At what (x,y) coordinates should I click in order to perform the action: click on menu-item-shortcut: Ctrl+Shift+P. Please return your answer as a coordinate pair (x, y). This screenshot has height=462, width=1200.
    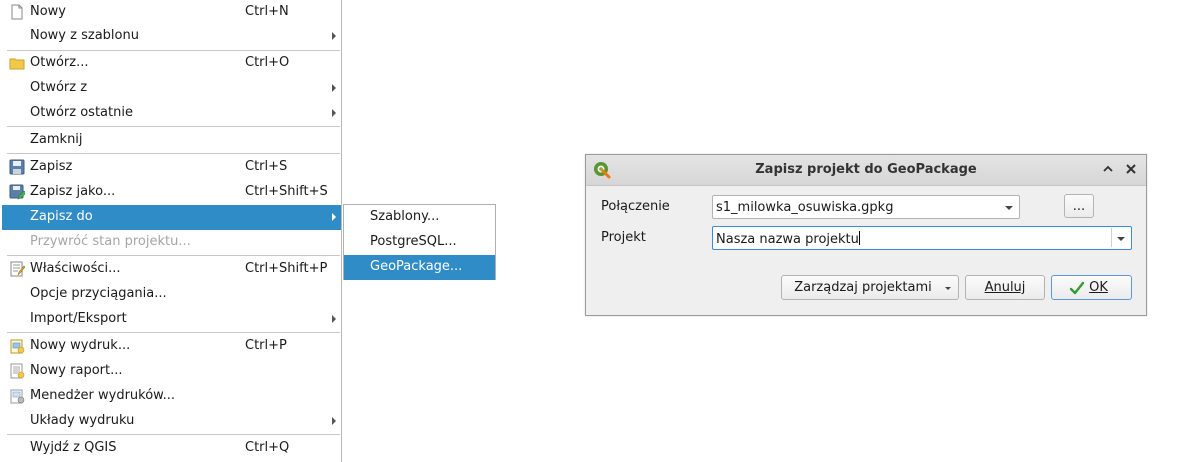
    Looking at the image, I should click on (286, 268).